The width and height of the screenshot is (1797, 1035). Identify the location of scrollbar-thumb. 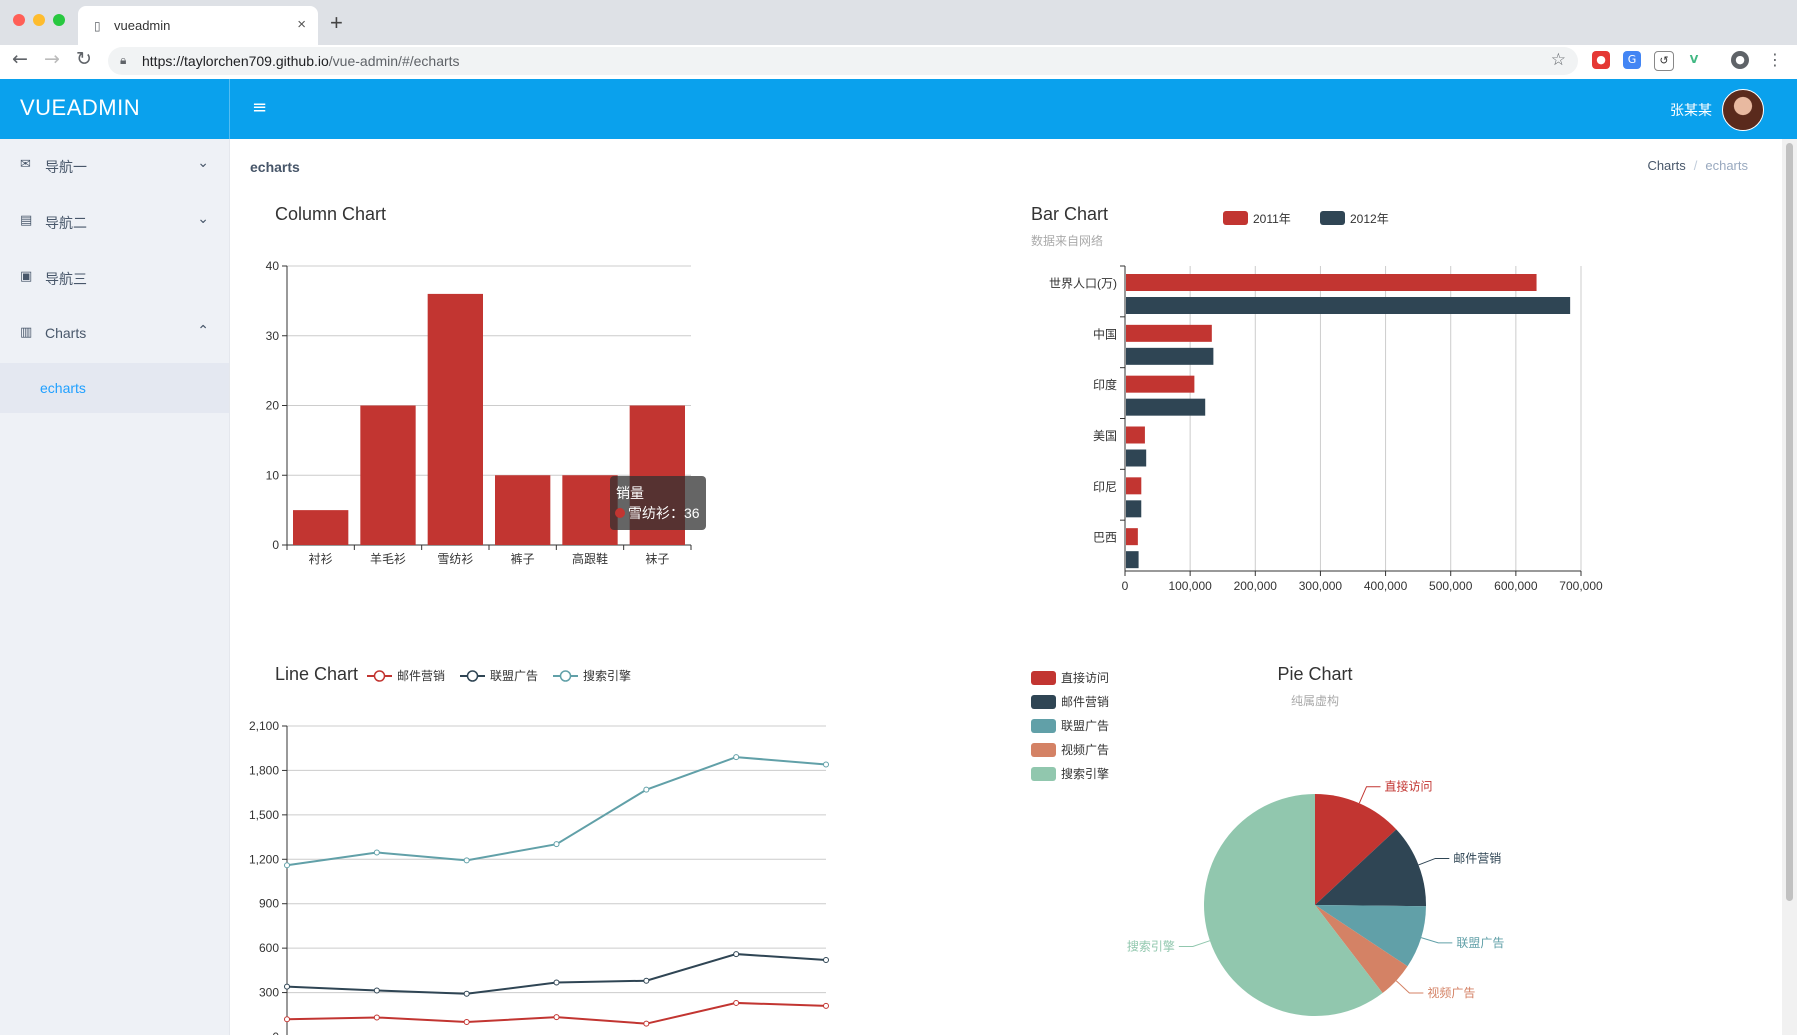
(1789, 522).